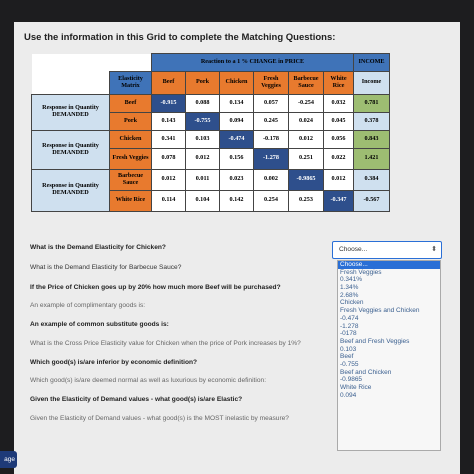 The width and height of the screenshot is (474, 474). I want to click on dropdown-option: White Rice, so click(389, 388).